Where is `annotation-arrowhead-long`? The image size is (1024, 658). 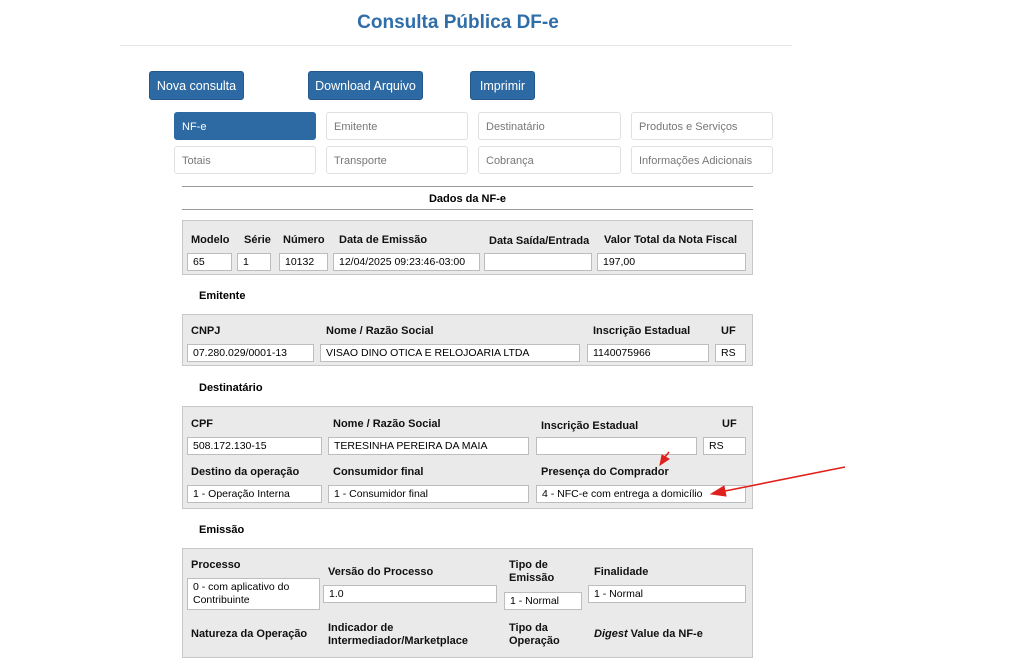 annotation-arrowhead-long is located at coordinates (718, 491).